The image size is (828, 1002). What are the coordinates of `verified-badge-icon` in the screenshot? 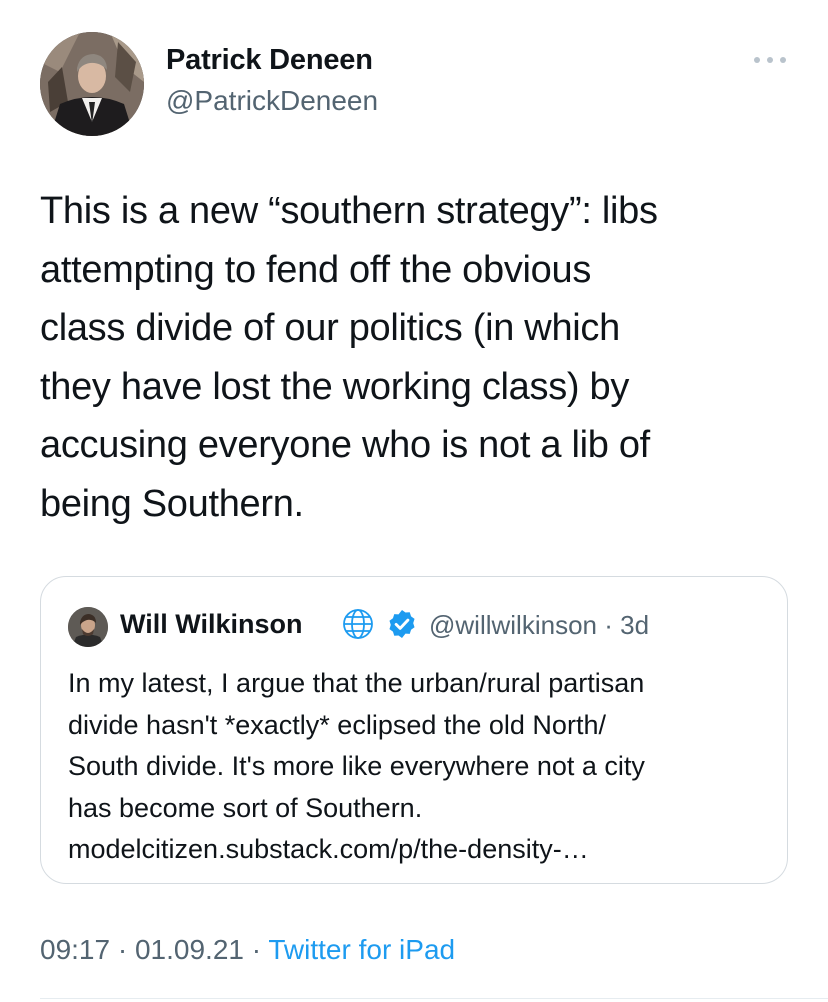 It's located at (402, 624).